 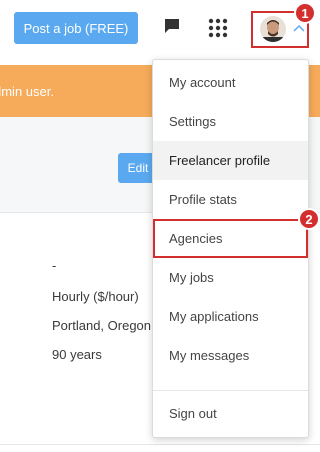 What do you see at coordinates (309, 219) in the screenshot?
I see `step-badge: 2` at bounding box center [309, 219].